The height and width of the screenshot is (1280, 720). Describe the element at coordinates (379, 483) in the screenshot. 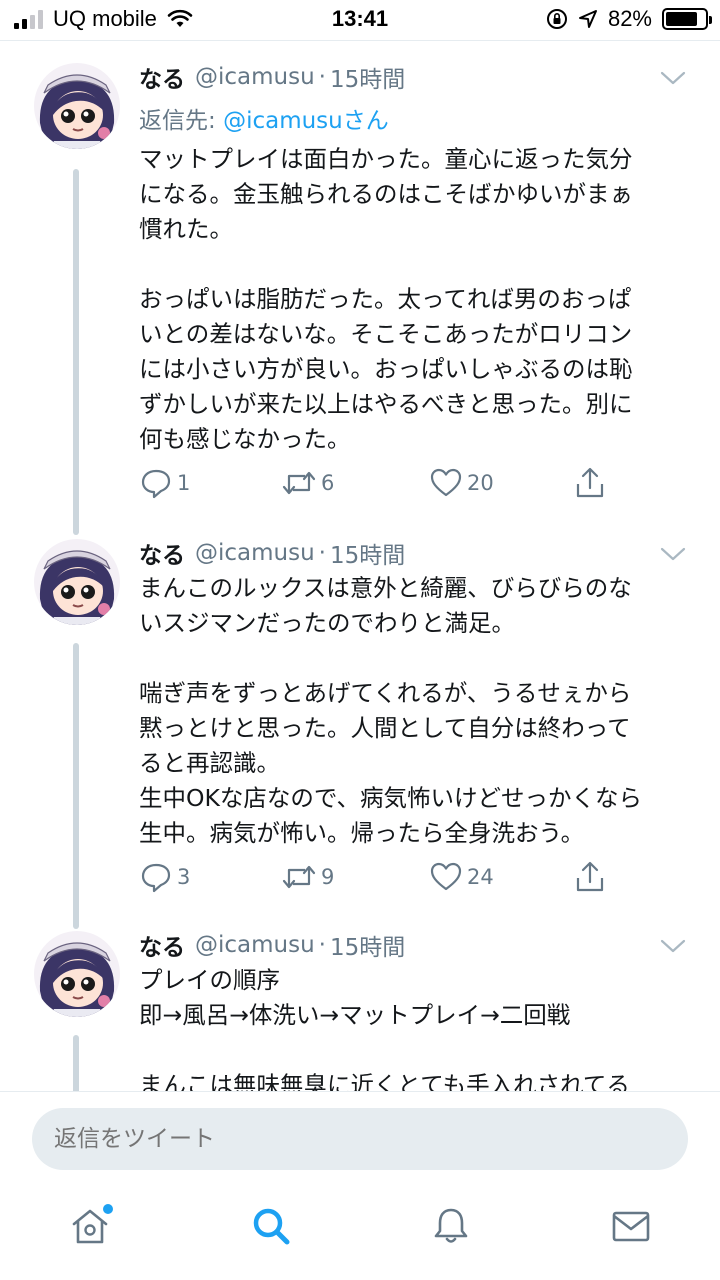

I see `tweet-actions: 1 6 20` at that location.